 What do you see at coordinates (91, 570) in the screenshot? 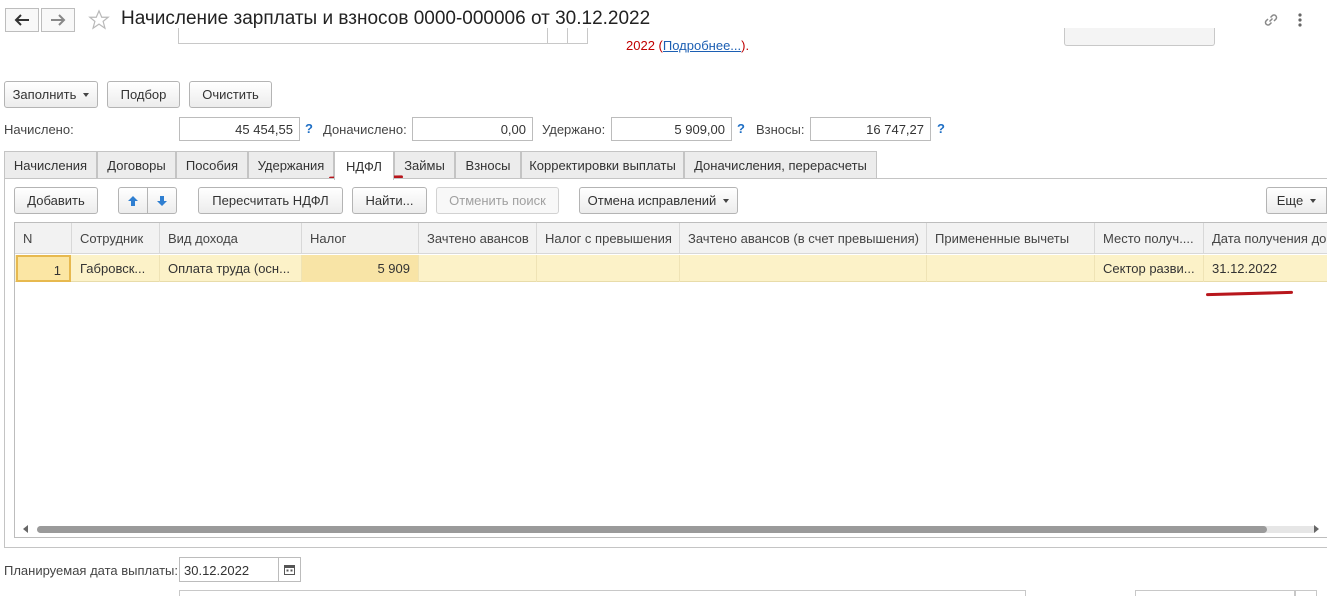
I see `planned-date-label: Планируемая дата выплаты:` at bounding box center [91, 570].